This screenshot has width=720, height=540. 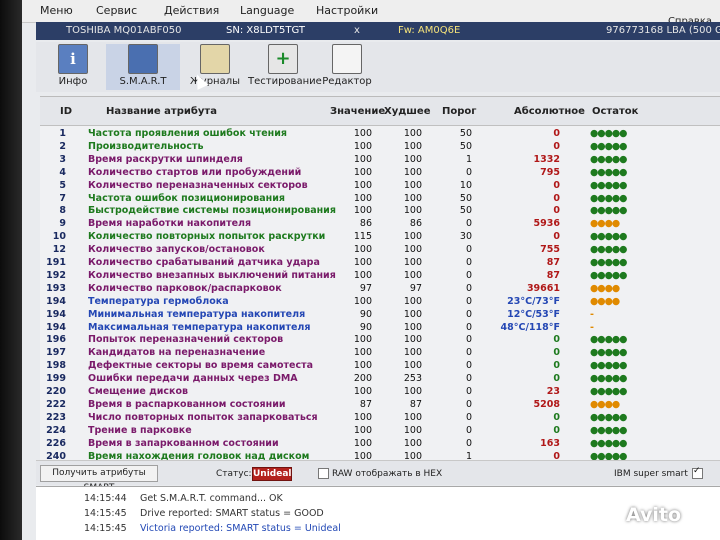 What do you see at coordinates (611, 516) in the screenshot?
I see `avito-logo-icon` at bounding box center [611, 516].